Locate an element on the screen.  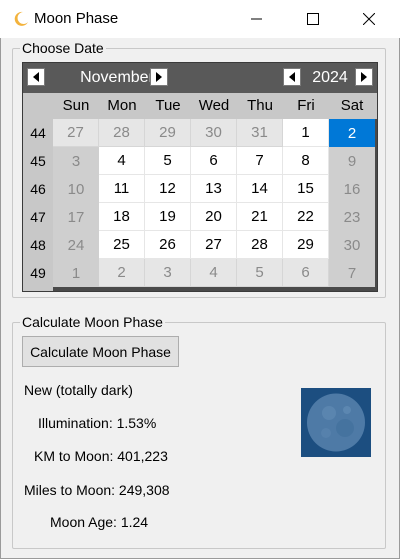
weekday-label: Wed is located at coordinates (214, 105).